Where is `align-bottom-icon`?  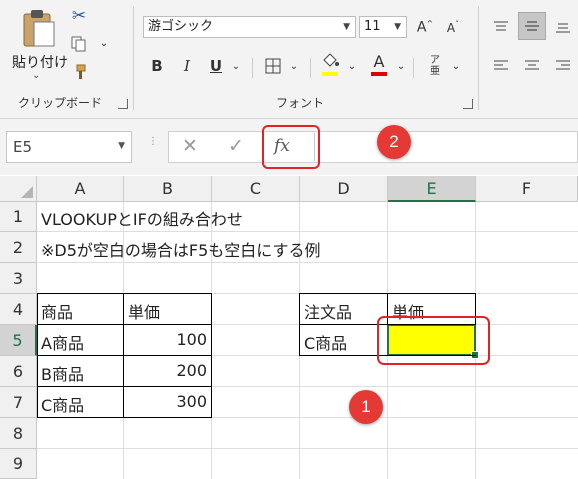 align-bottom-icon is located at coordinates (563, 28).